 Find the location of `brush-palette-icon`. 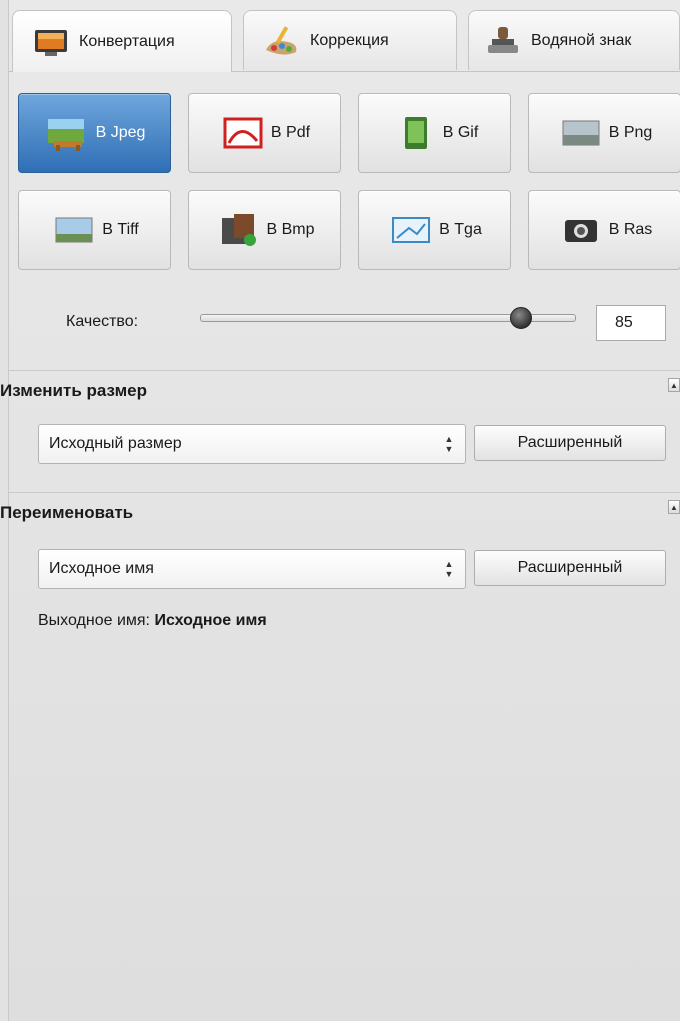

brush-palette-icon is located at coordinates (281, 40).